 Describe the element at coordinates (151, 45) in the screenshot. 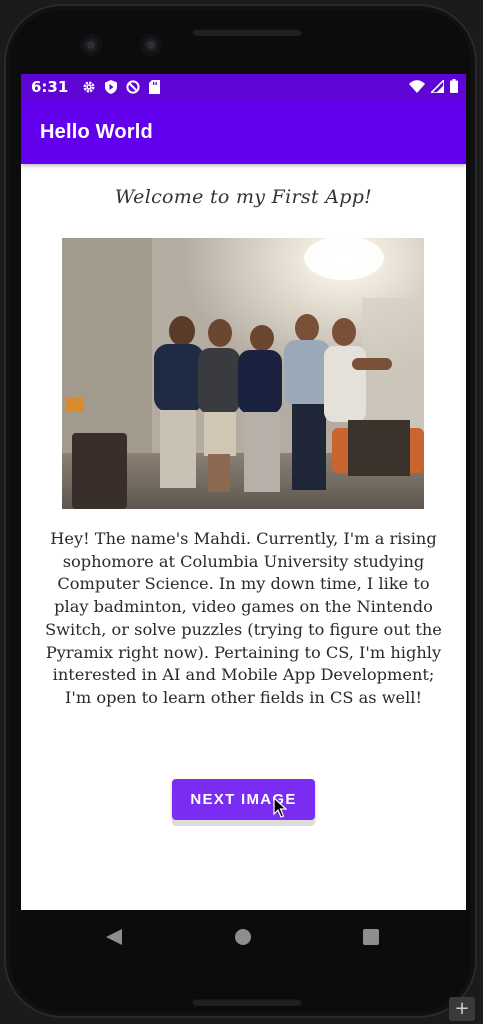

I see `front-sensor-icon` at that location.